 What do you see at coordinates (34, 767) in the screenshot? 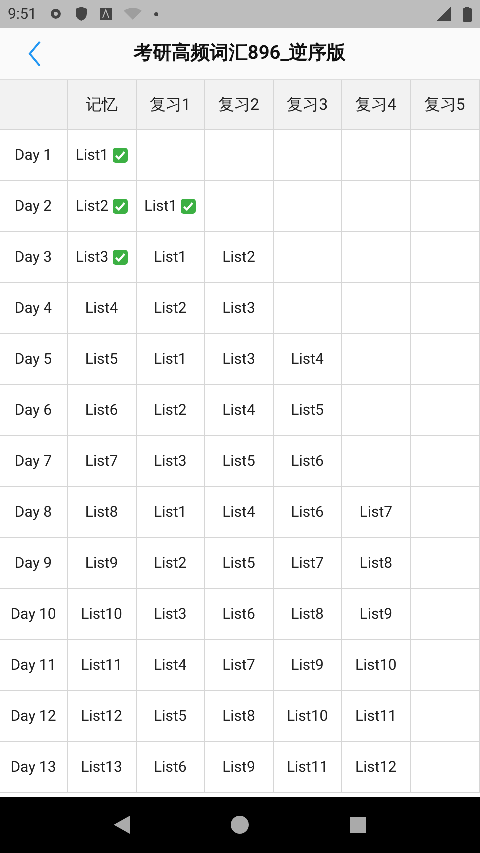
I see `row-header: Day 13` at bounding box center [34, 767].